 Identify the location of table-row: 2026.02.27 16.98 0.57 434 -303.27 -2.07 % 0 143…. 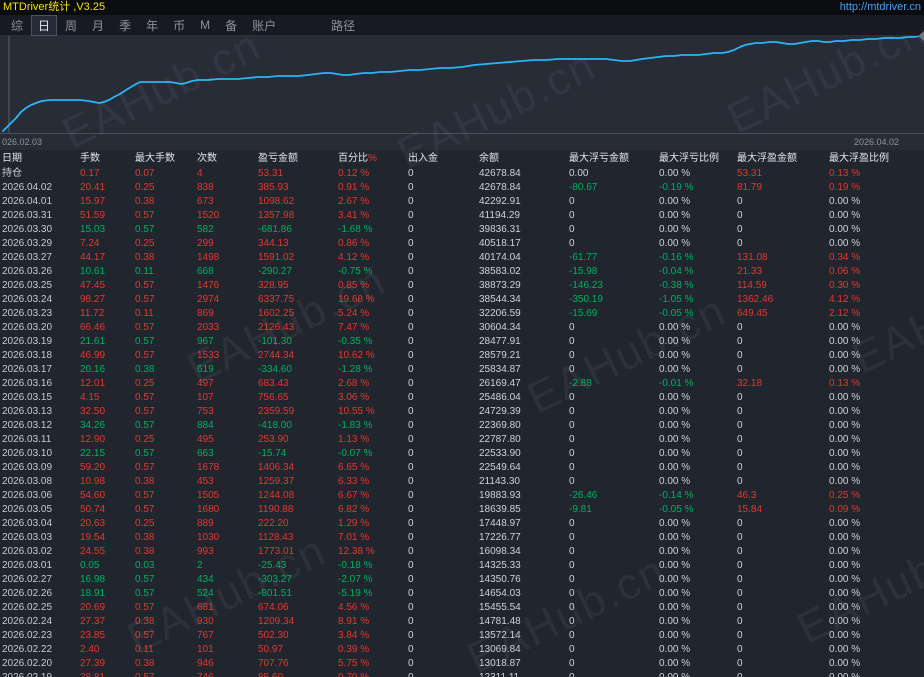
(462, 580).